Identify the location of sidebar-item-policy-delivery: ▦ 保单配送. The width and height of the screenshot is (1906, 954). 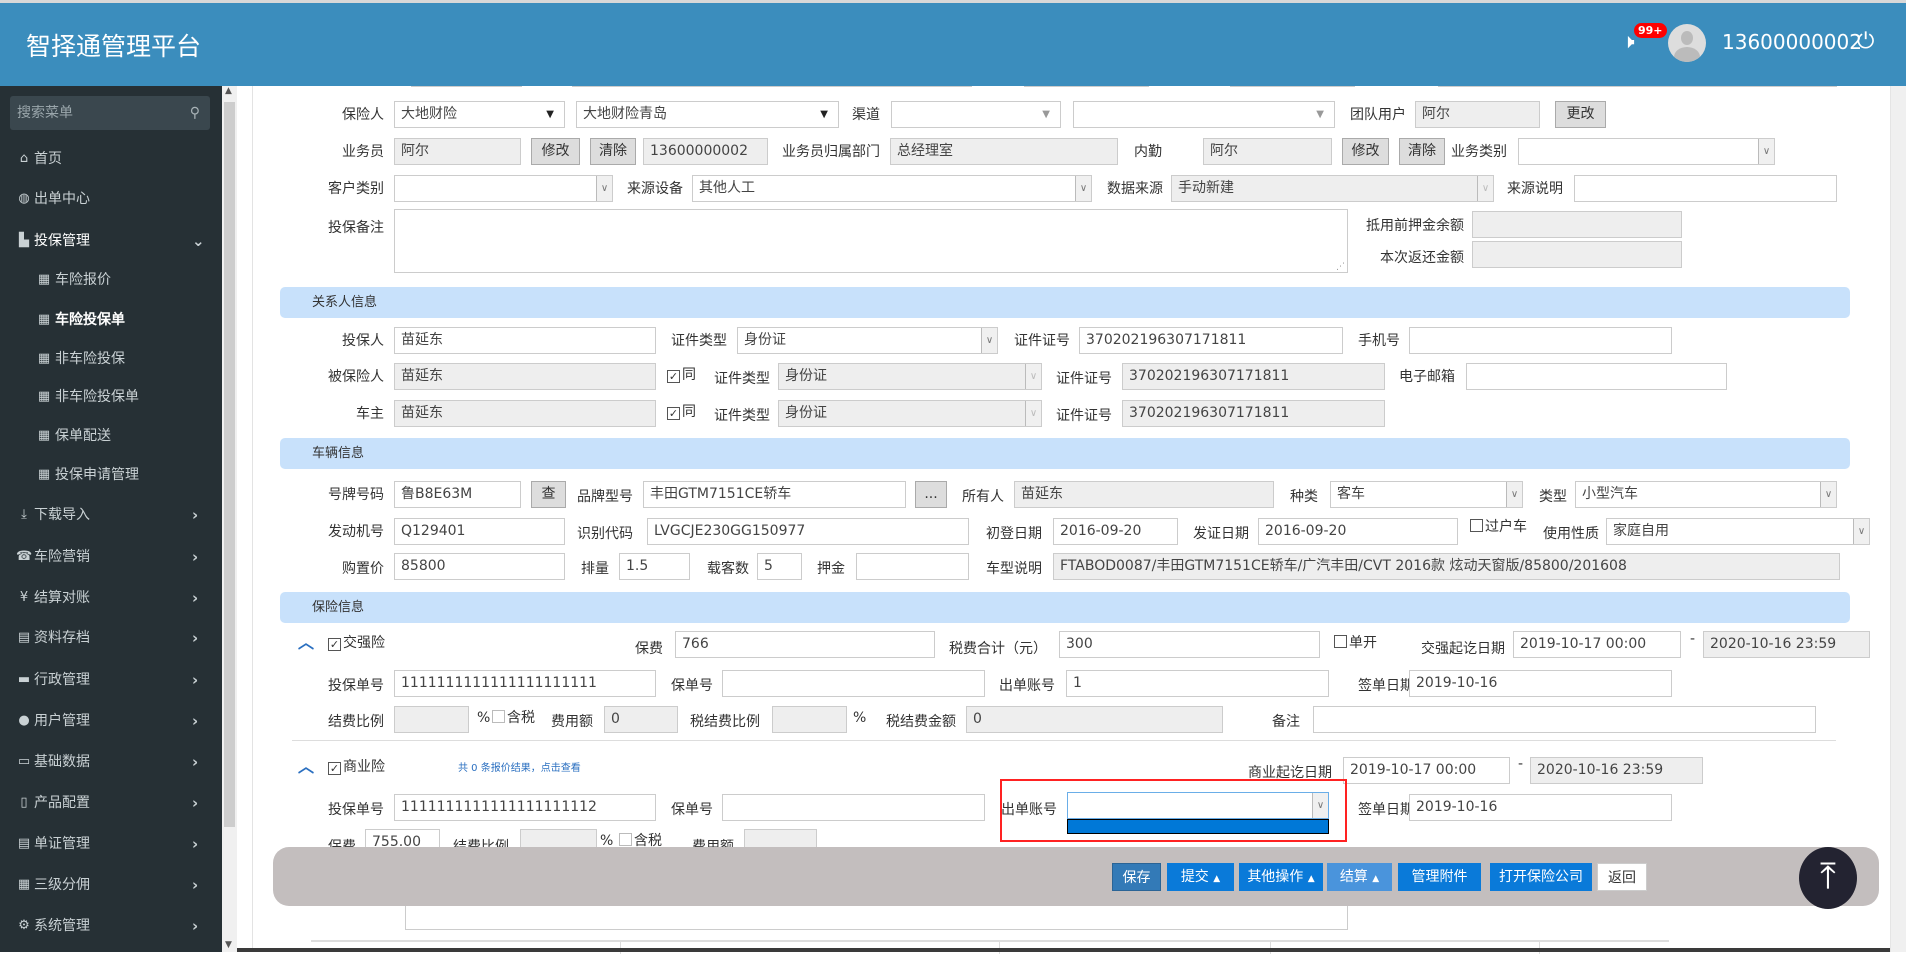
(111, 436).